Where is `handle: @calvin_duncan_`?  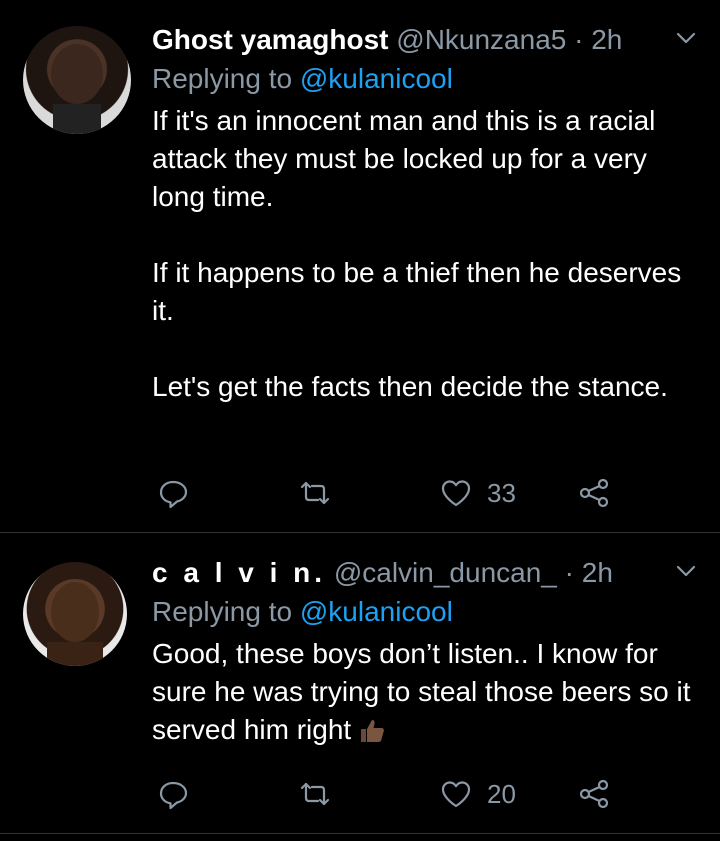
handle: @calvin_duncan_ is located at coordinates (445, 572).